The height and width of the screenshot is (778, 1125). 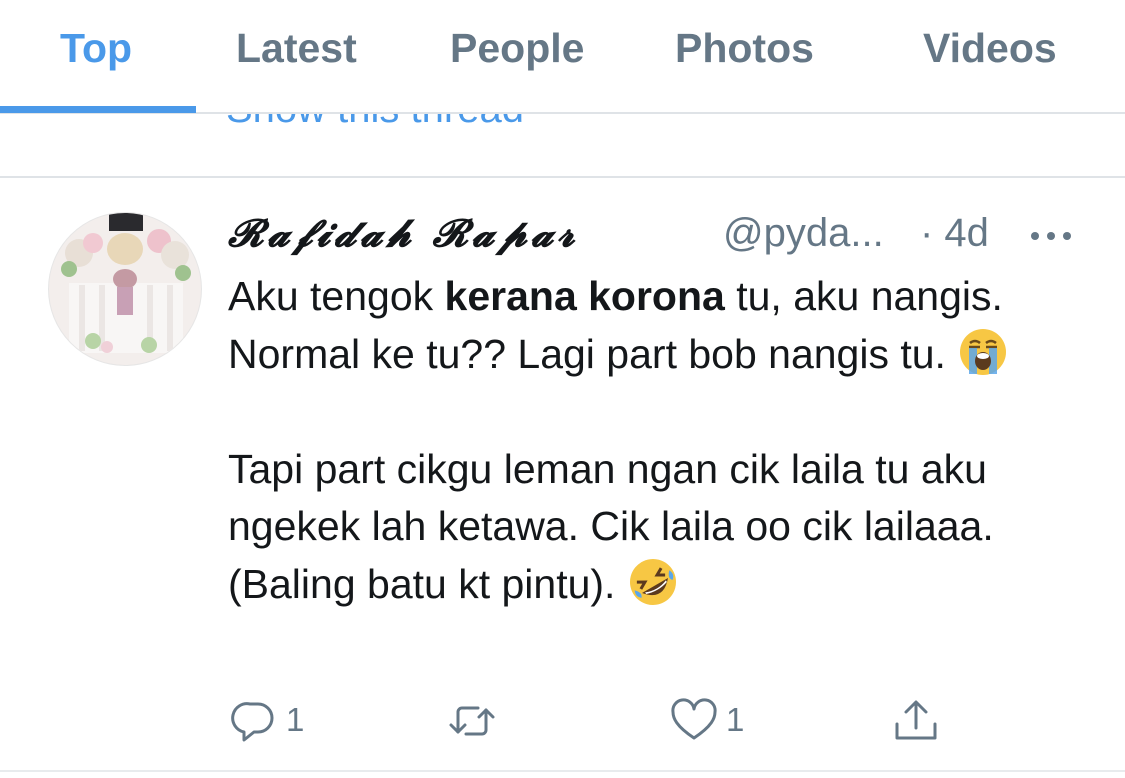 I want to click on share-icon, so click(x=916, y=720).